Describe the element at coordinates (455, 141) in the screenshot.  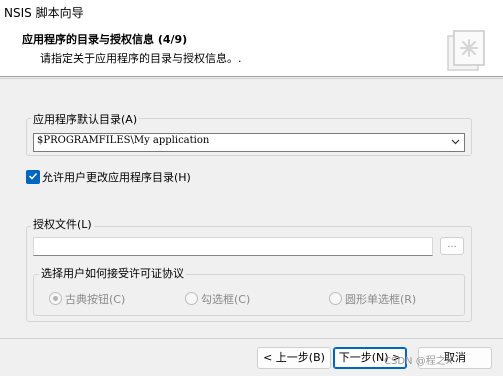
I see `chevron-down-icon` at that location.